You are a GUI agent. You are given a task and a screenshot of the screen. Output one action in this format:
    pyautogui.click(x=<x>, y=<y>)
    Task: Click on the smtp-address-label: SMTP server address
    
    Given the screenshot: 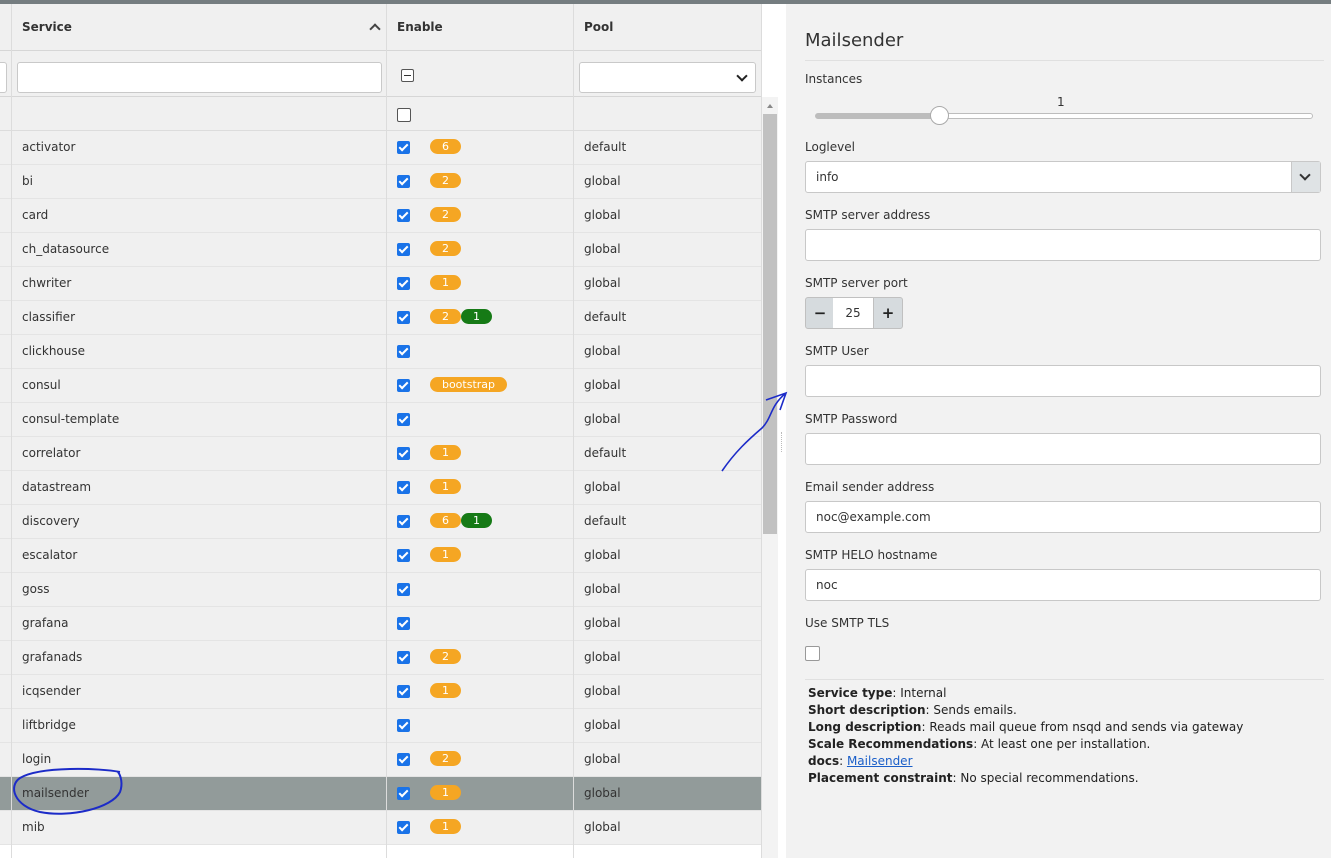 What is the action you would take?
    pyautogui.click(x=868, y=215)
    